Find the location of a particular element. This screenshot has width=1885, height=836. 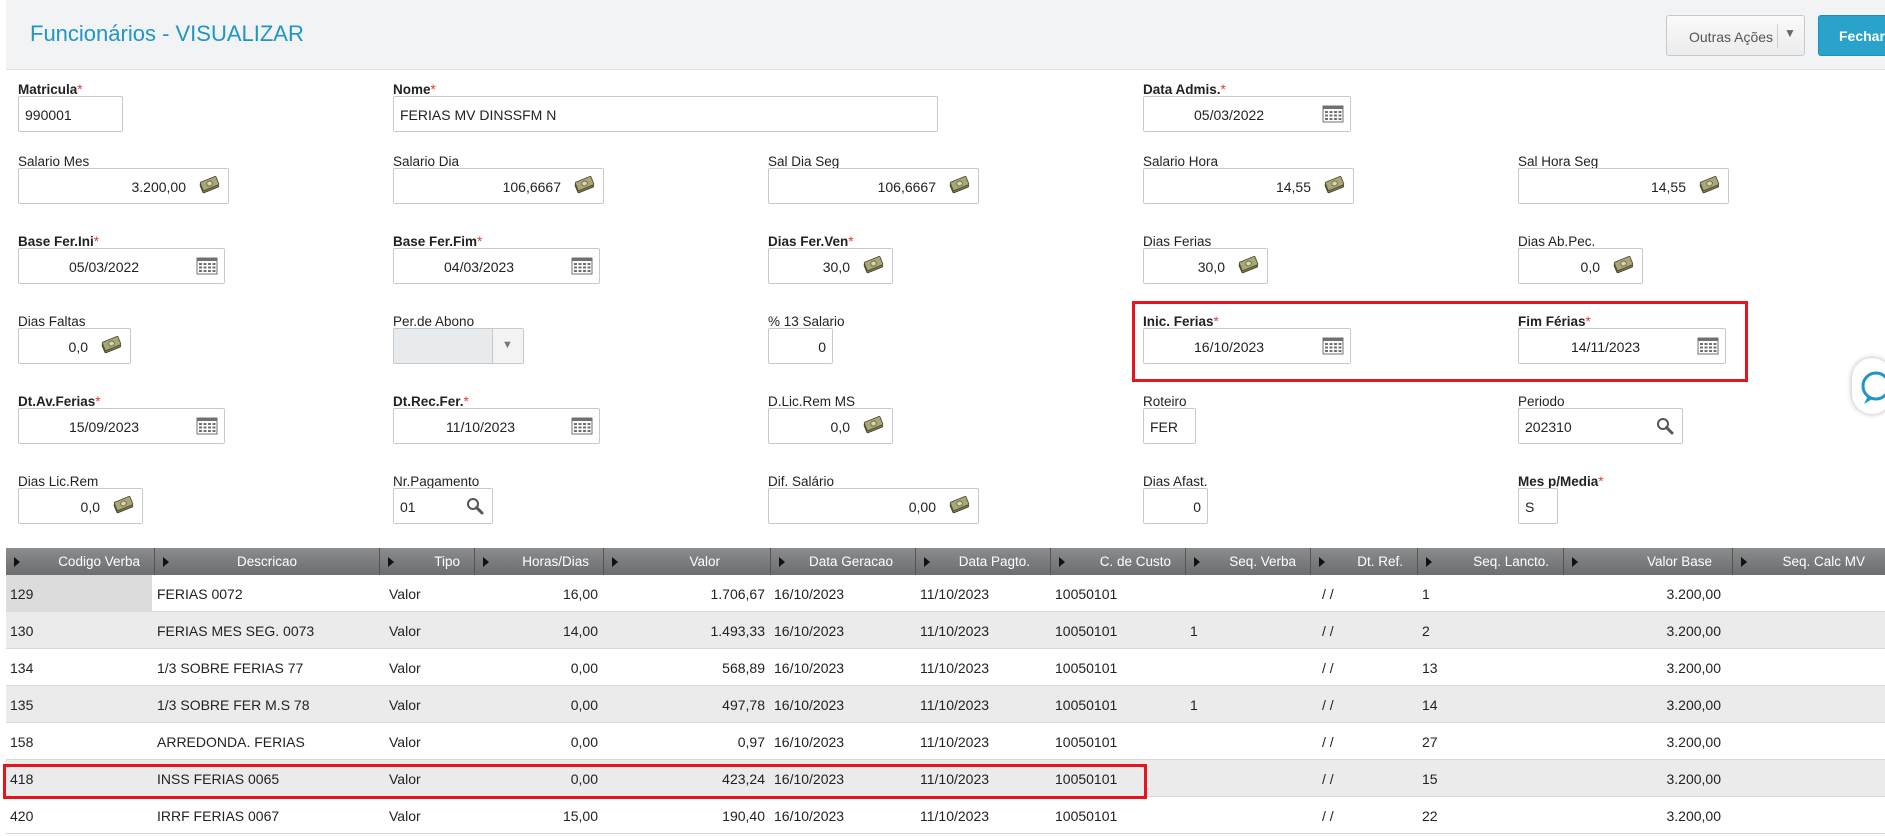

column-header-dt-ref: Dt. Ref. is located at coordinates (1364, 561).